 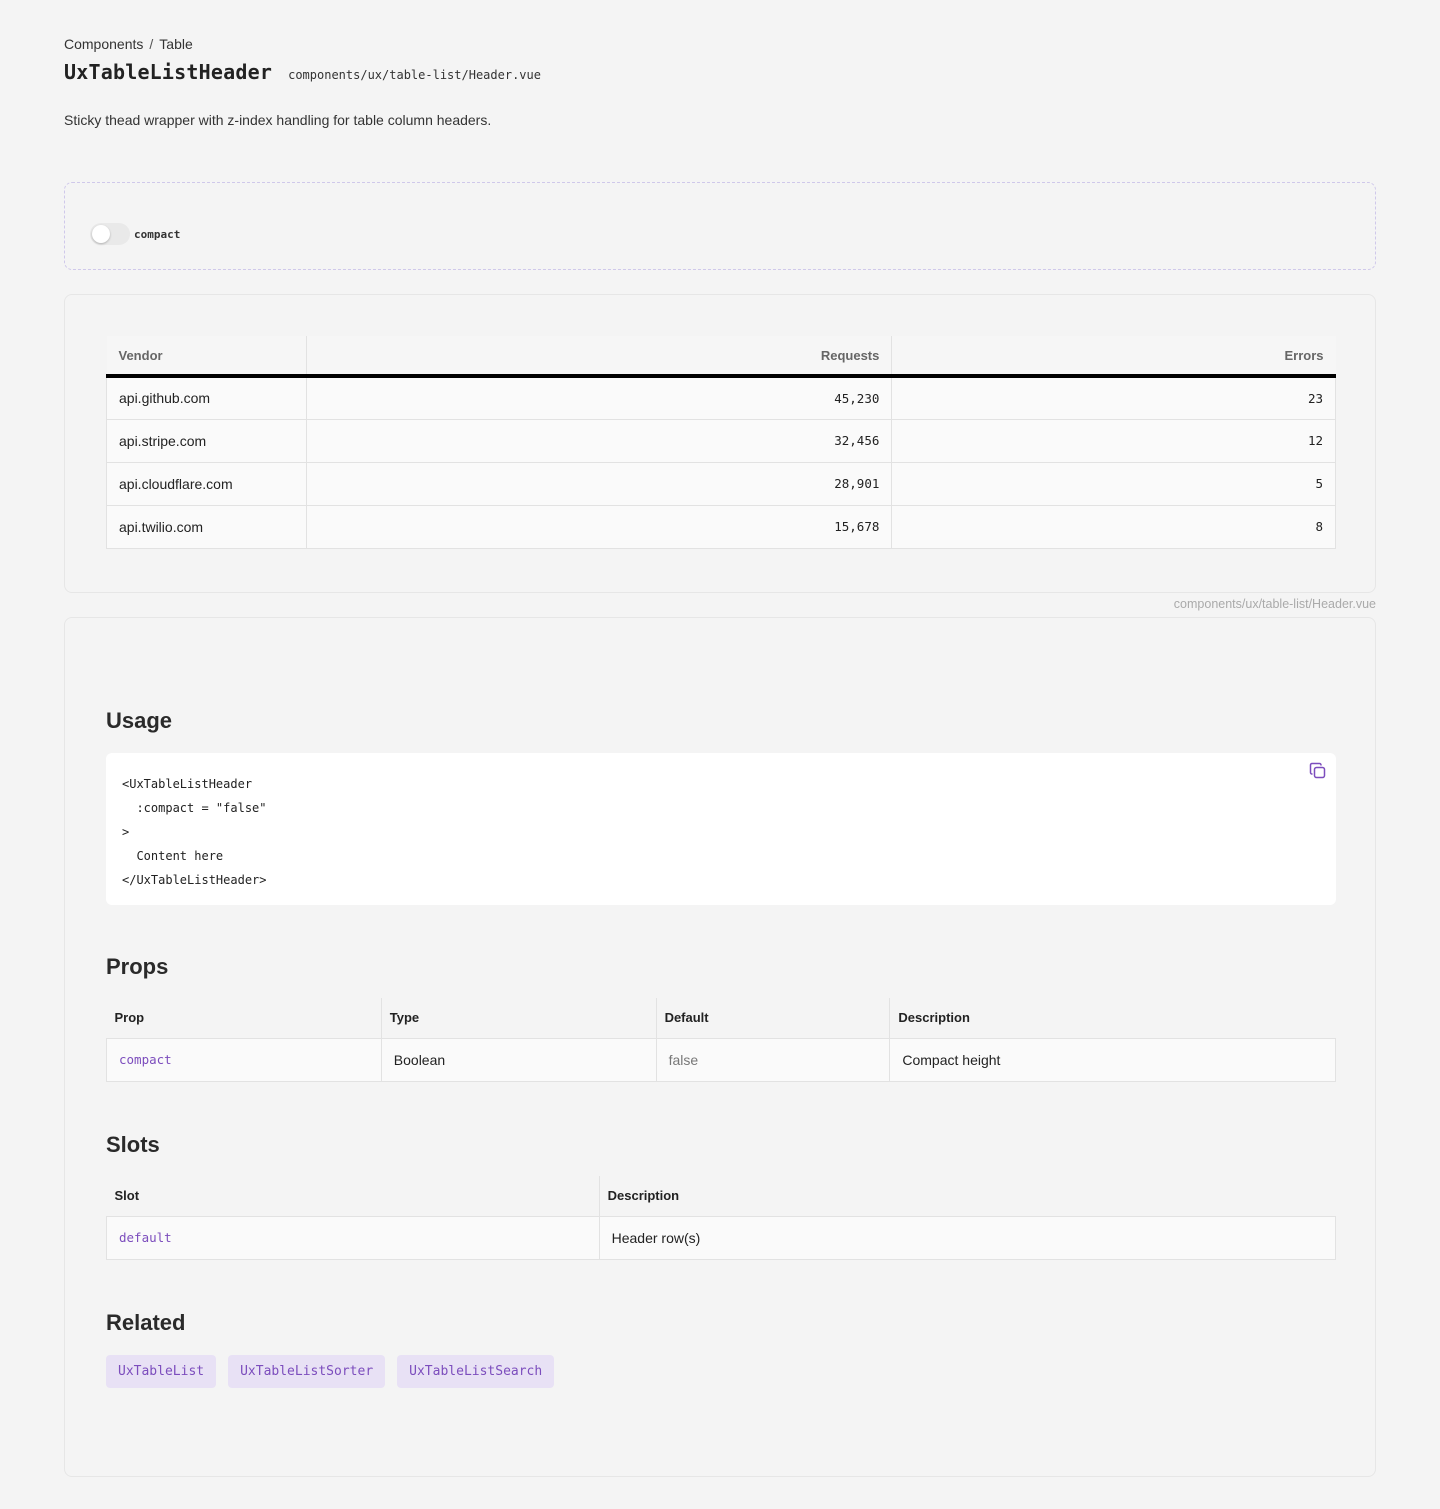 I want to click on requests-cell: 15,678, so click(x=599, y=526).